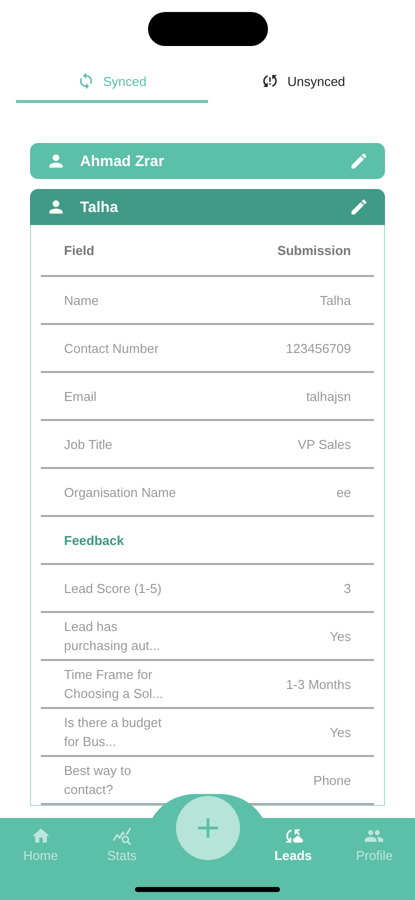  I want to click on field-label: Best way to contact?, so click(98, 780).